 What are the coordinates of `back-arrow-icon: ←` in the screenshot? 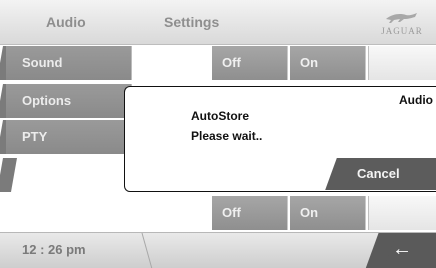 It's located at (402, 249).